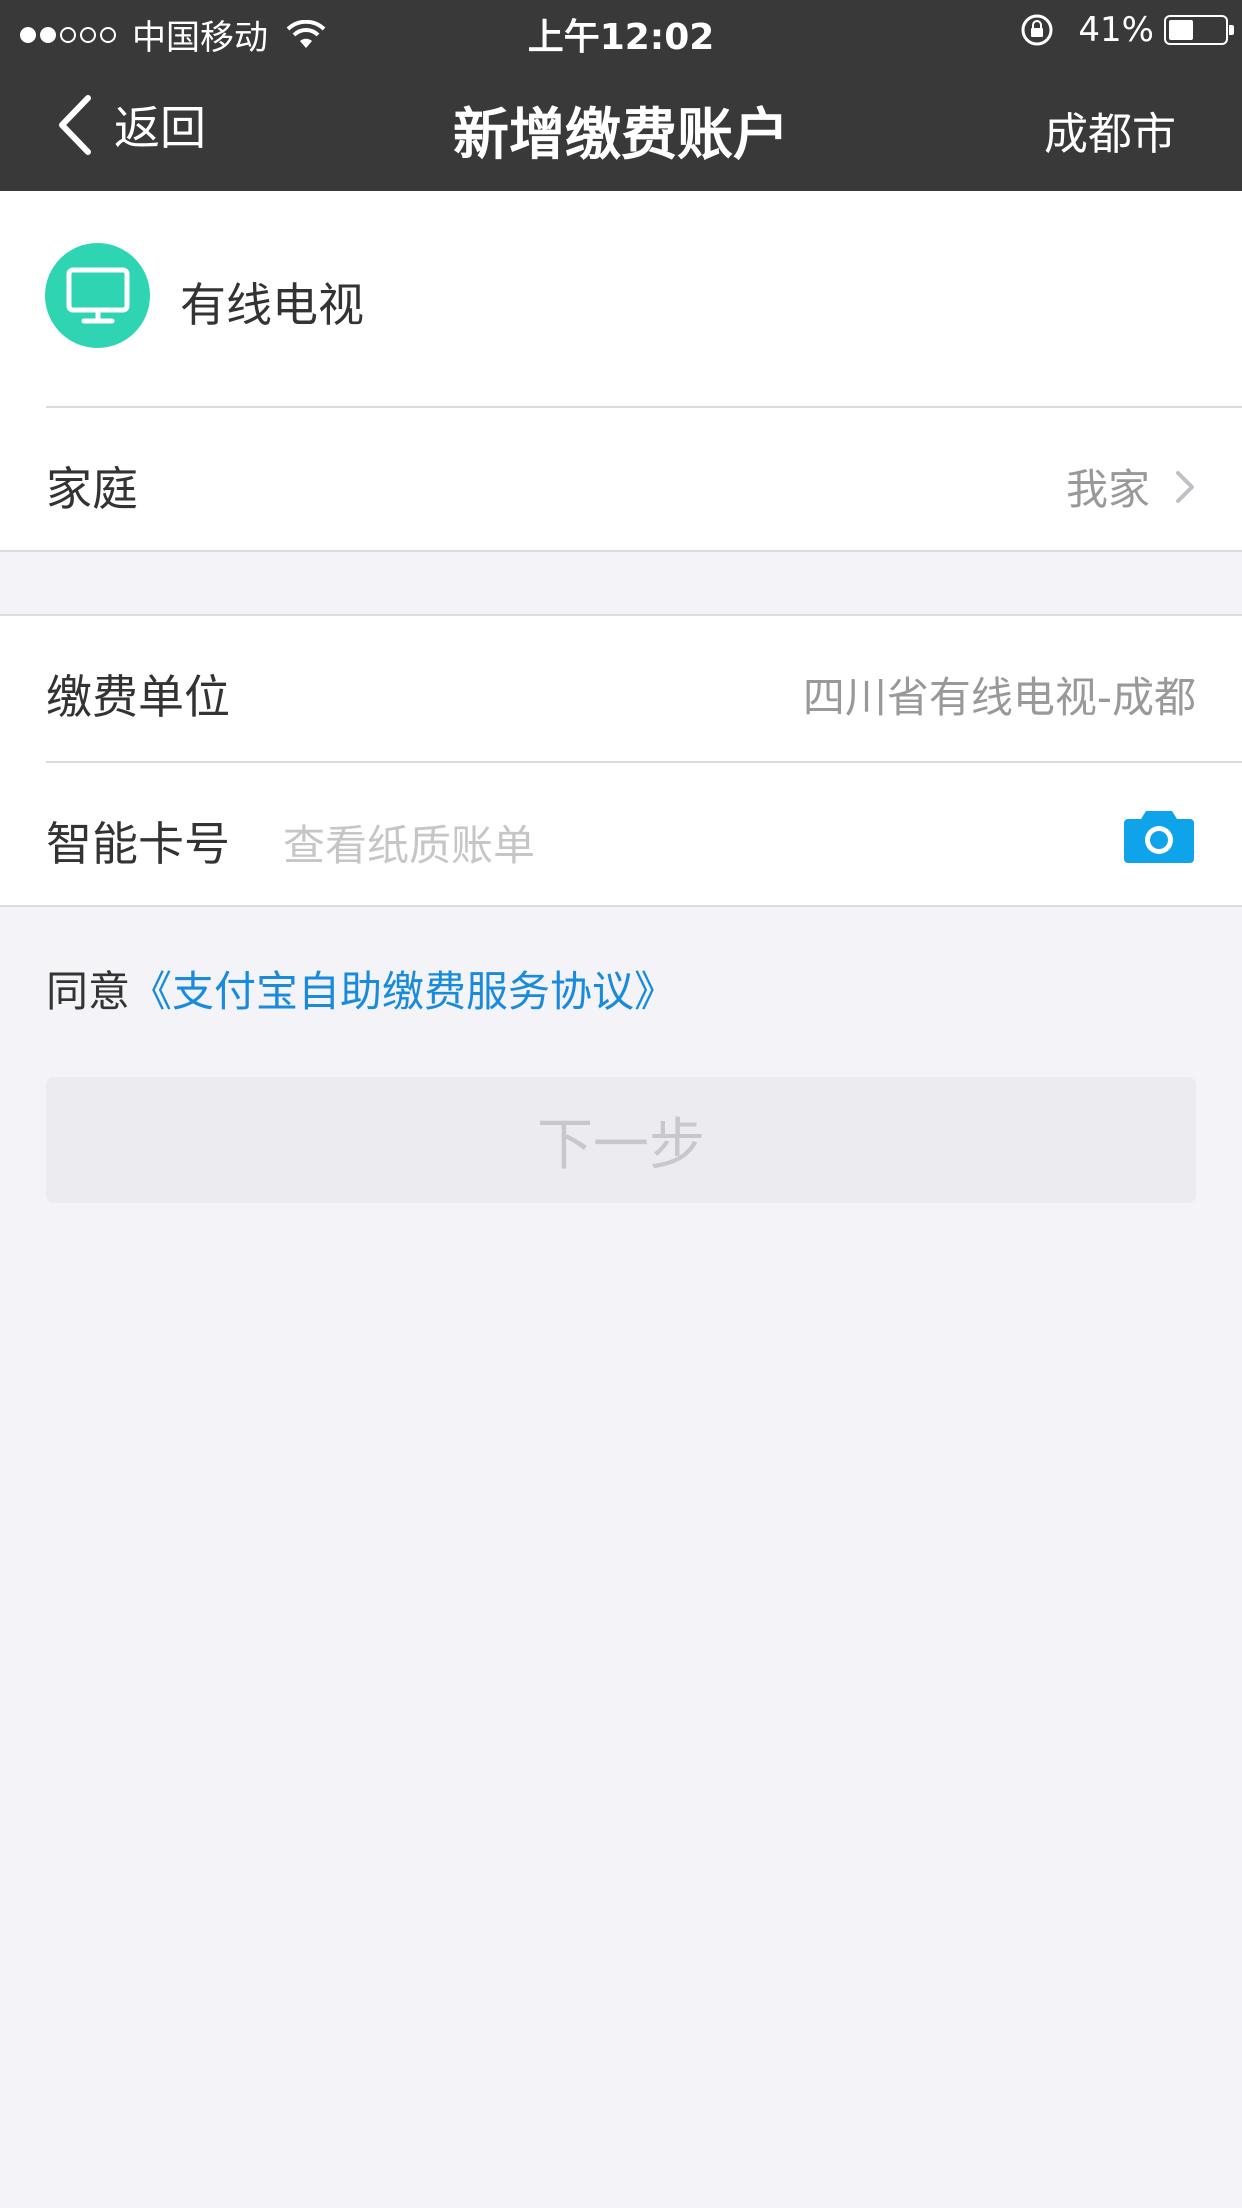 The image size is (1242, 2208). Describe the element at coordinates (138, 844) in the screenshot. I see `card-number-label: 智能卡号` at that location.